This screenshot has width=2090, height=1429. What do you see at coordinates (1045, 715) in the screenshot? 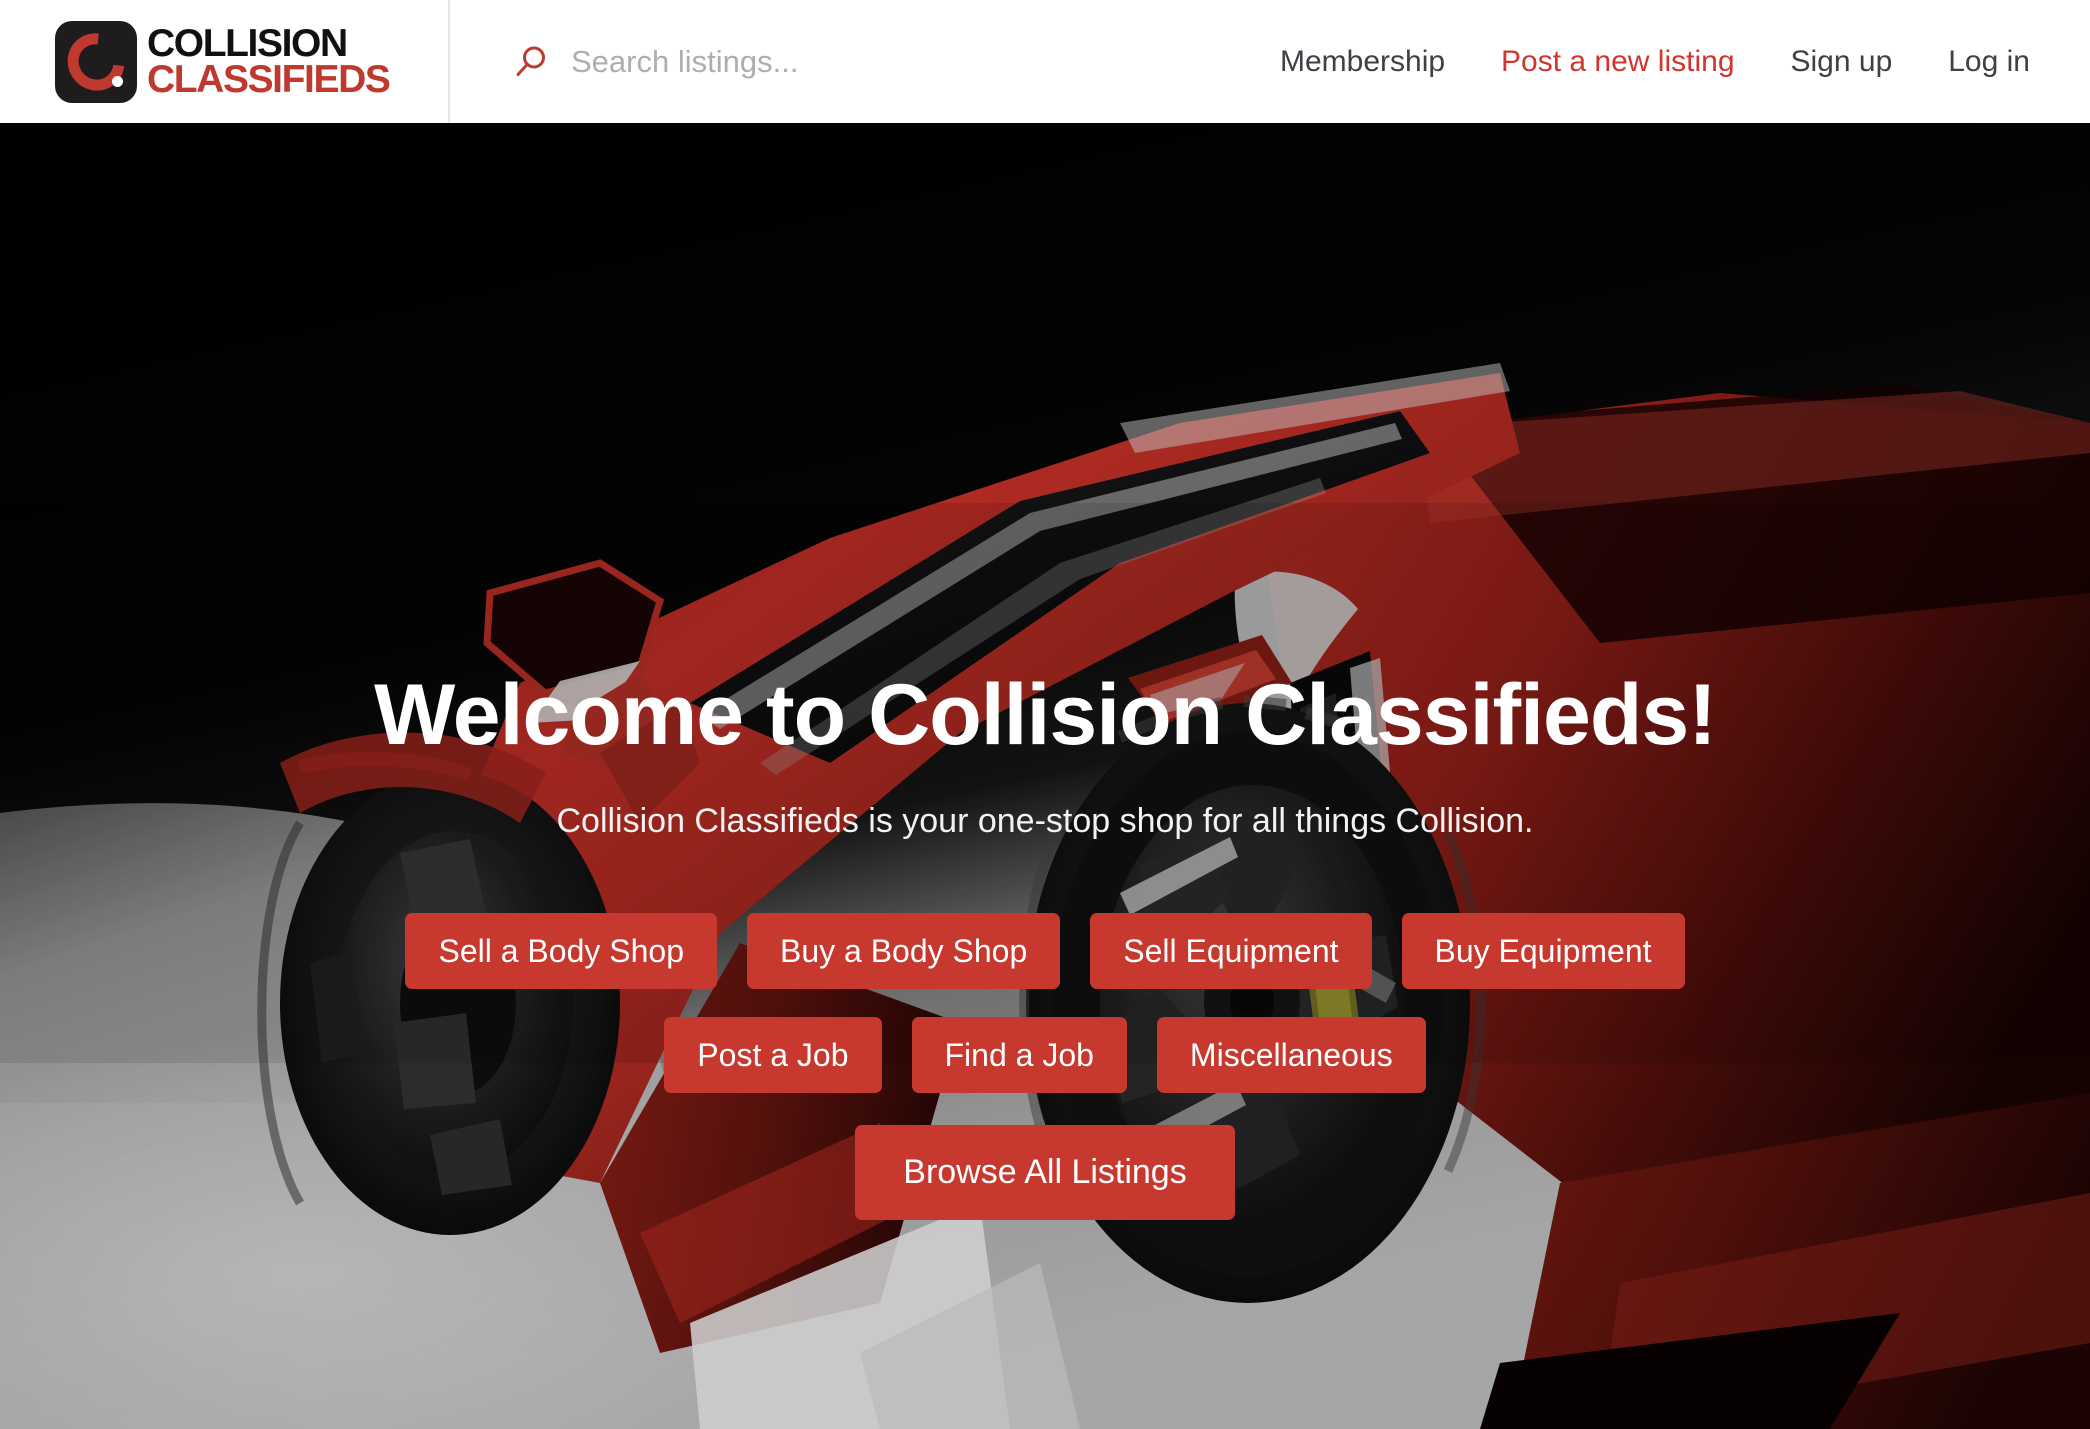
I see `page-title: Welcome to Collision Classifieds!` at bounding box center [1045, 715].